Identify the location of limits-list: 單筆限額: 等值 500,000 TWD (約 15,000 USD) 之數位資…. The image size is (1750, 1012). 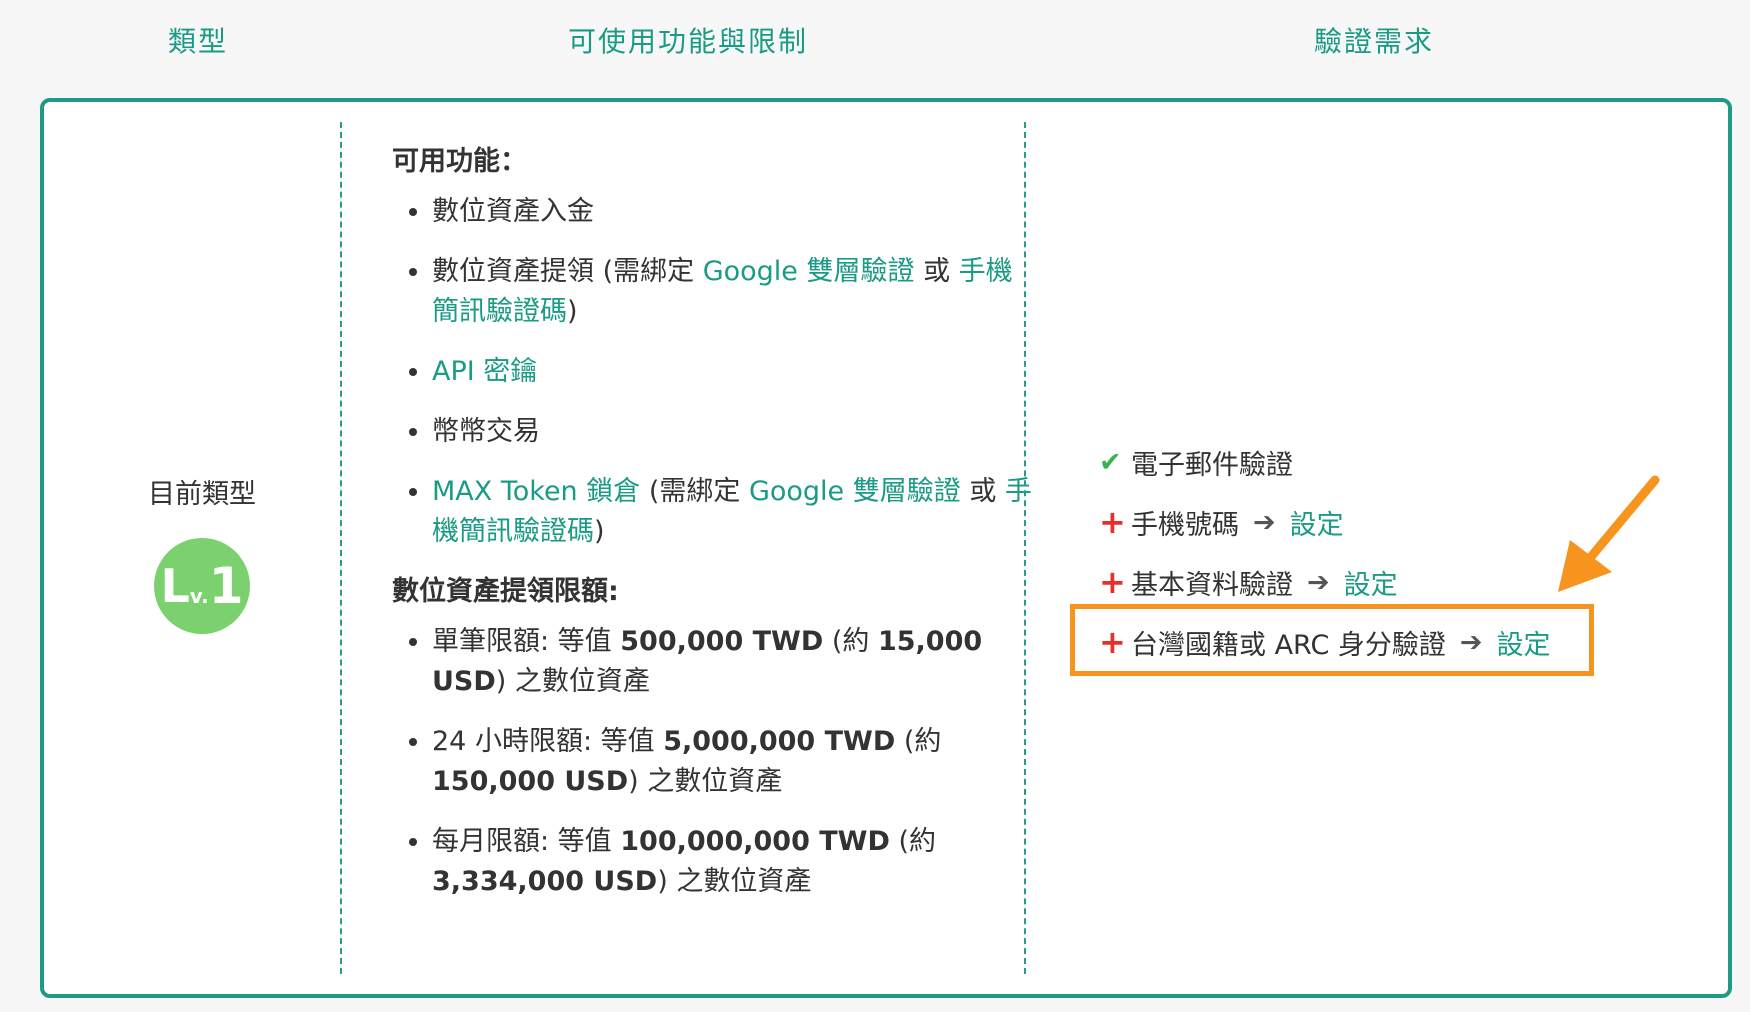
(712, 762).